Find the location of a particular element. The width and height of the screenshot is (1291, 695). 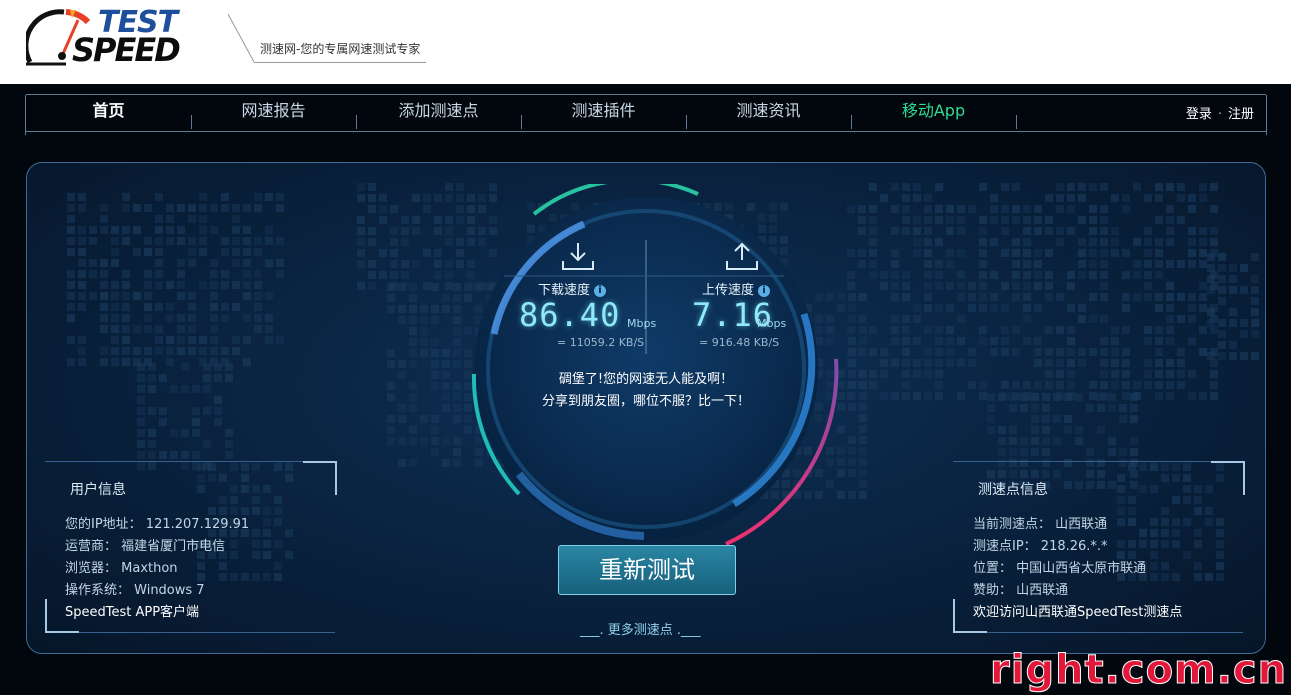

retest-button: 重新测试 is located at coordinates (647, 570).